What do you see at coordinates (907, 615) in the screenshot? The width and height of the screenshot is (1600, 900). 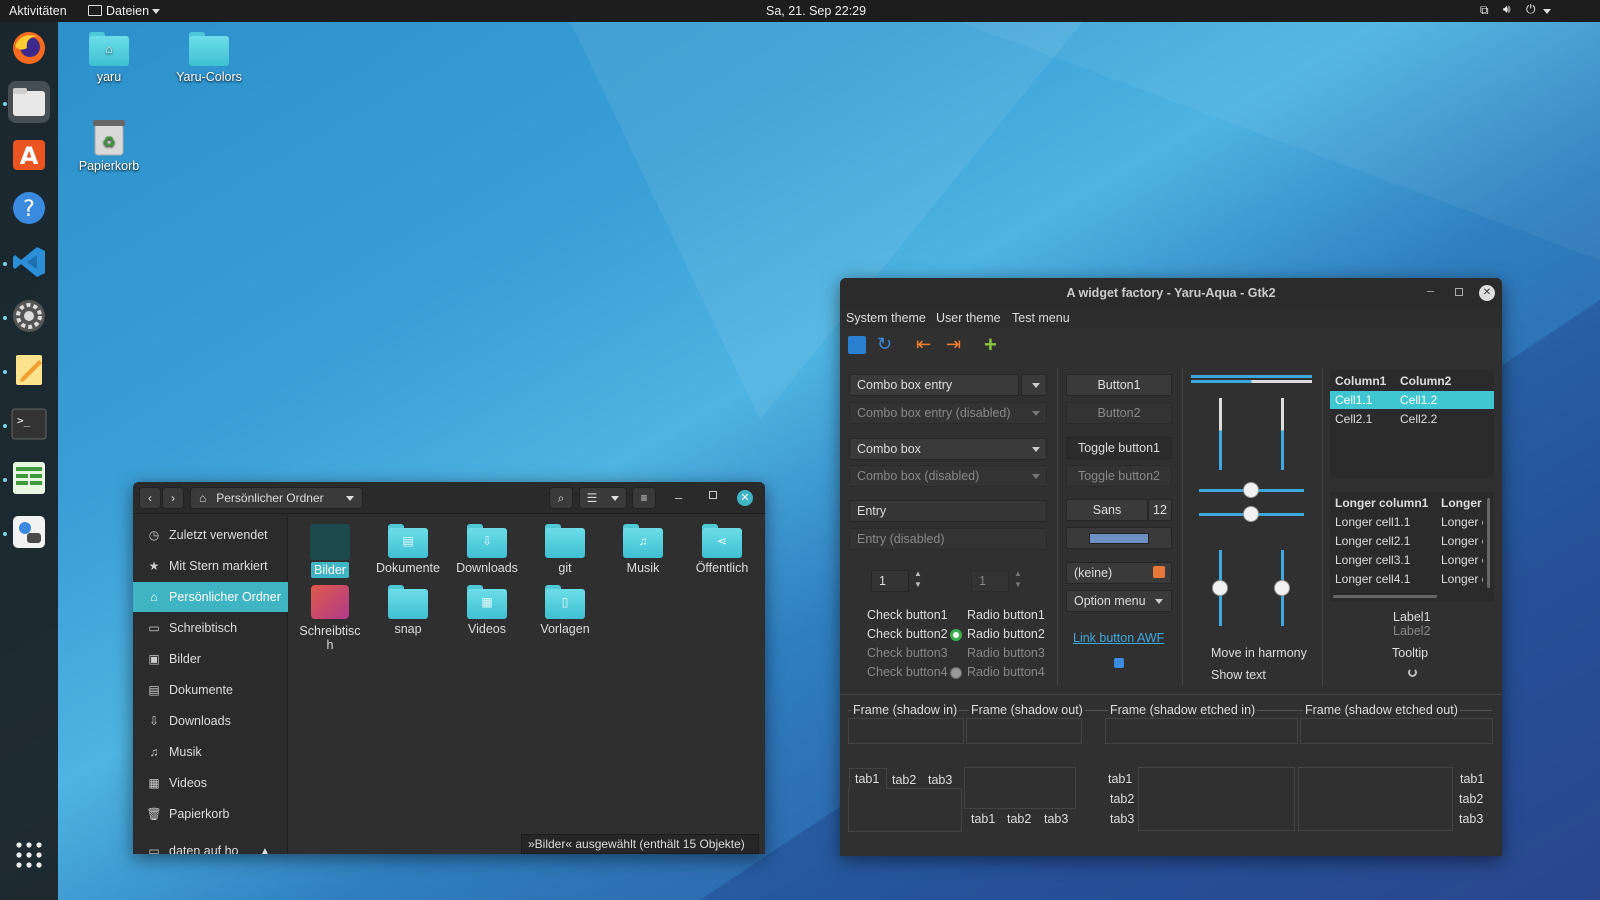 I see `check-button-1: Check button1` at bounding box center [907, 615].